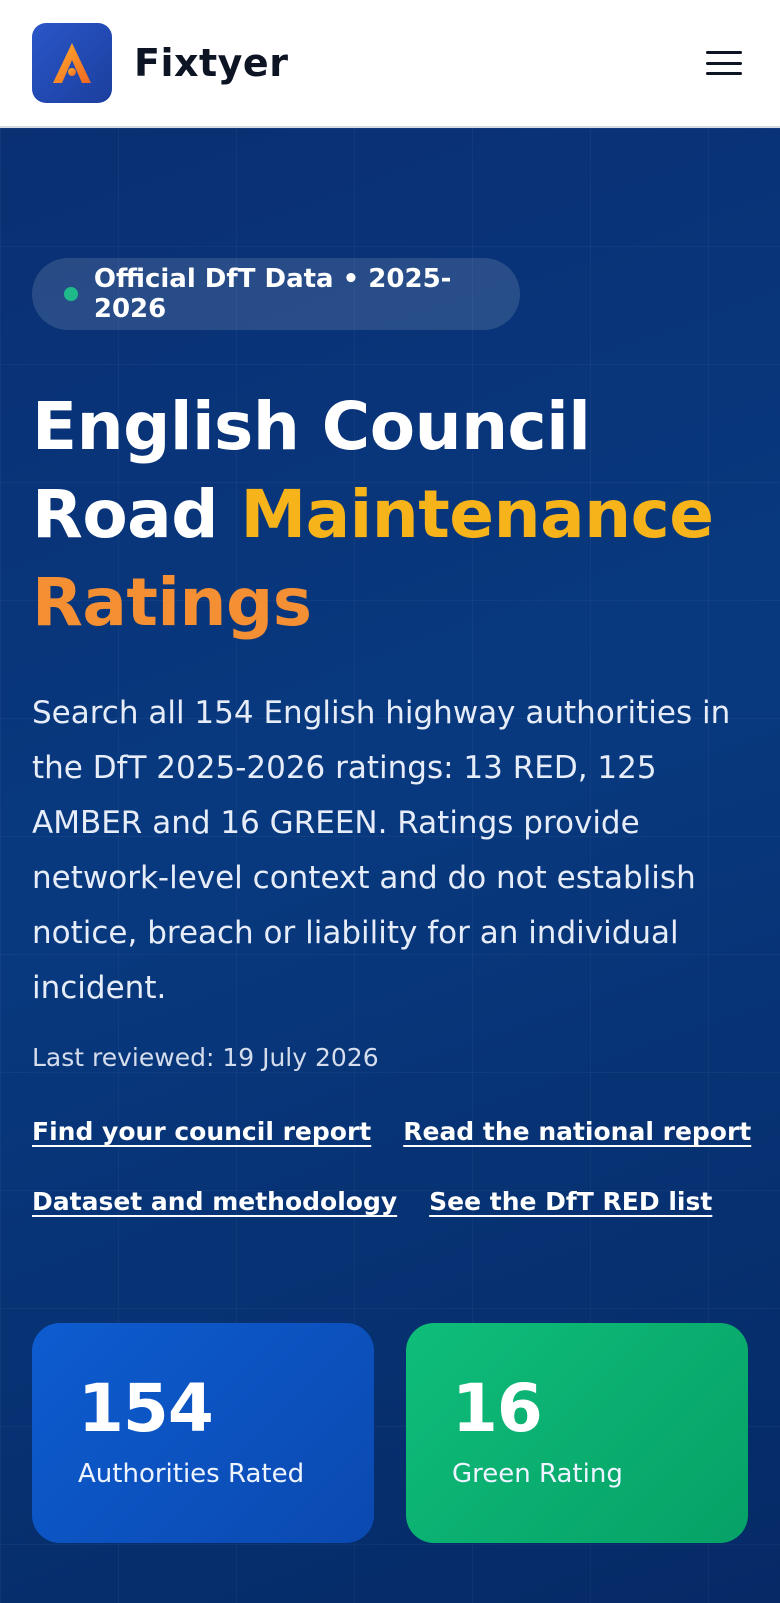 The height and width of the screenshot is (1603, 780). What do you see at coordinates (577, 1433) in the screenshot?
I see `stat-card-green: 16 Green Rating` at bounding box center [577, 1433].